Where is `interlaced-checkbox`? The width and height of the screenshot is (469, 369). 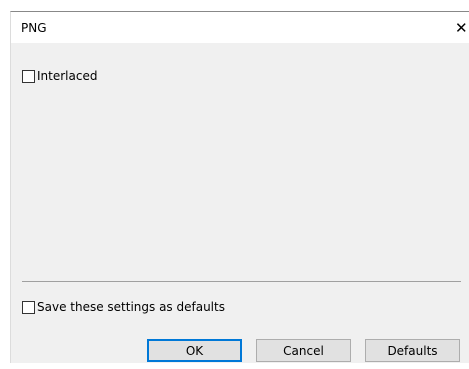 interlaced-checkbox is located at coordinates (28, 76).